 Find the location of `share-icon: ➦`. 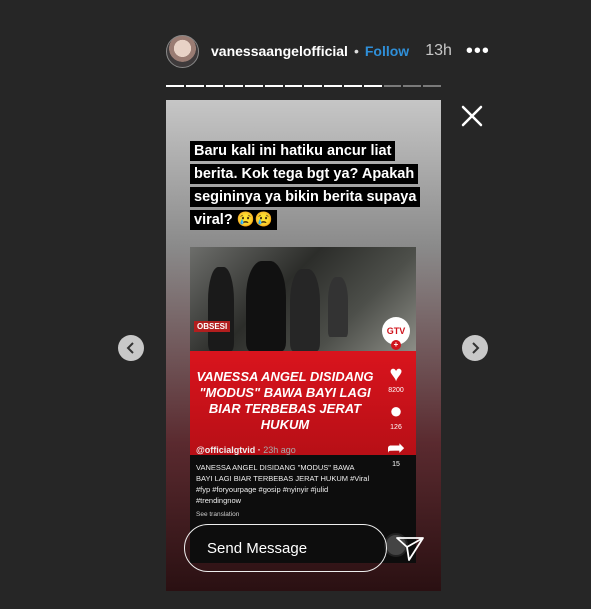

share-icon: ➦ is located at coordinates (396, 447).